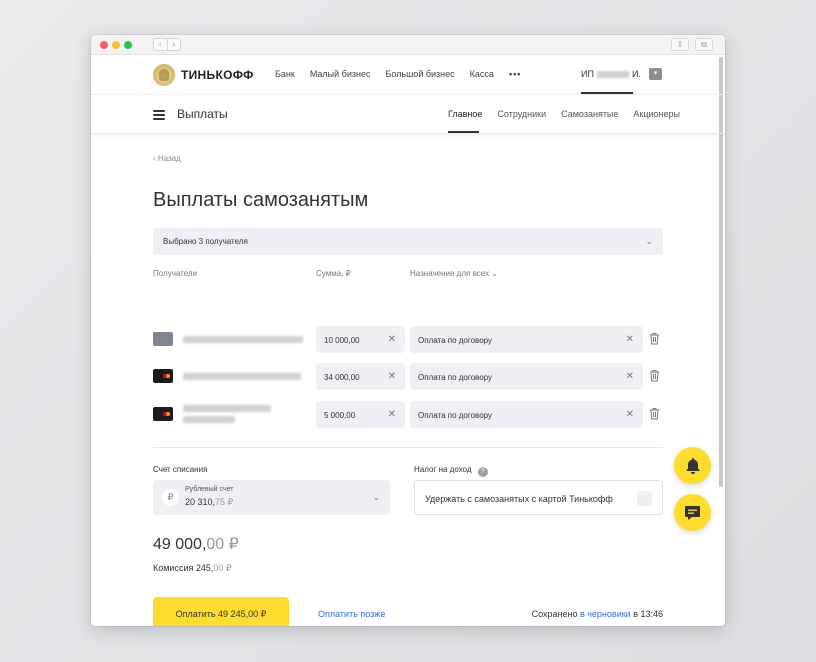 The image size is (816, 662). I want to click on tax-withhold-label: Удержать с самозанятых с картой Тинькофф, so click(519, 499).